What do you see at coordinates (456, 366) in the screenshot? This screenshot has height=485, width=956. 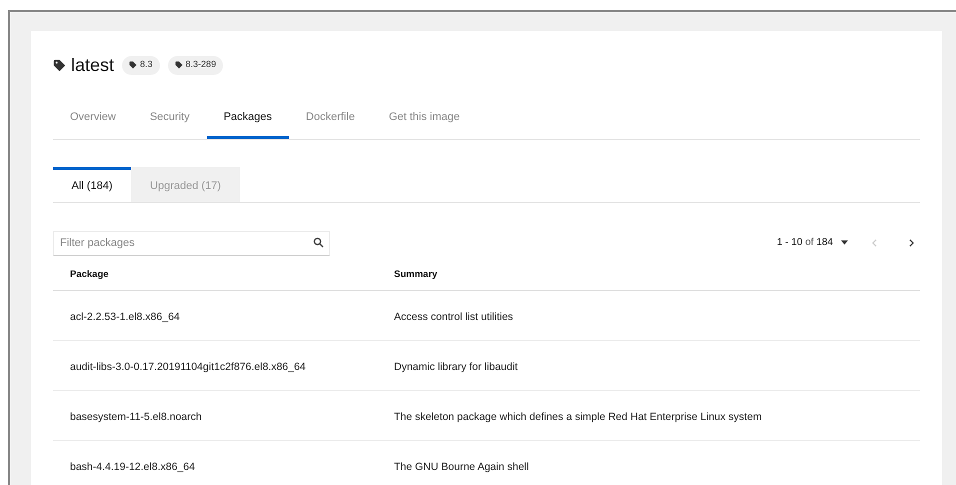 I see `table-cell: Dynamic library for libaudit` at bounding box center [456, 366].